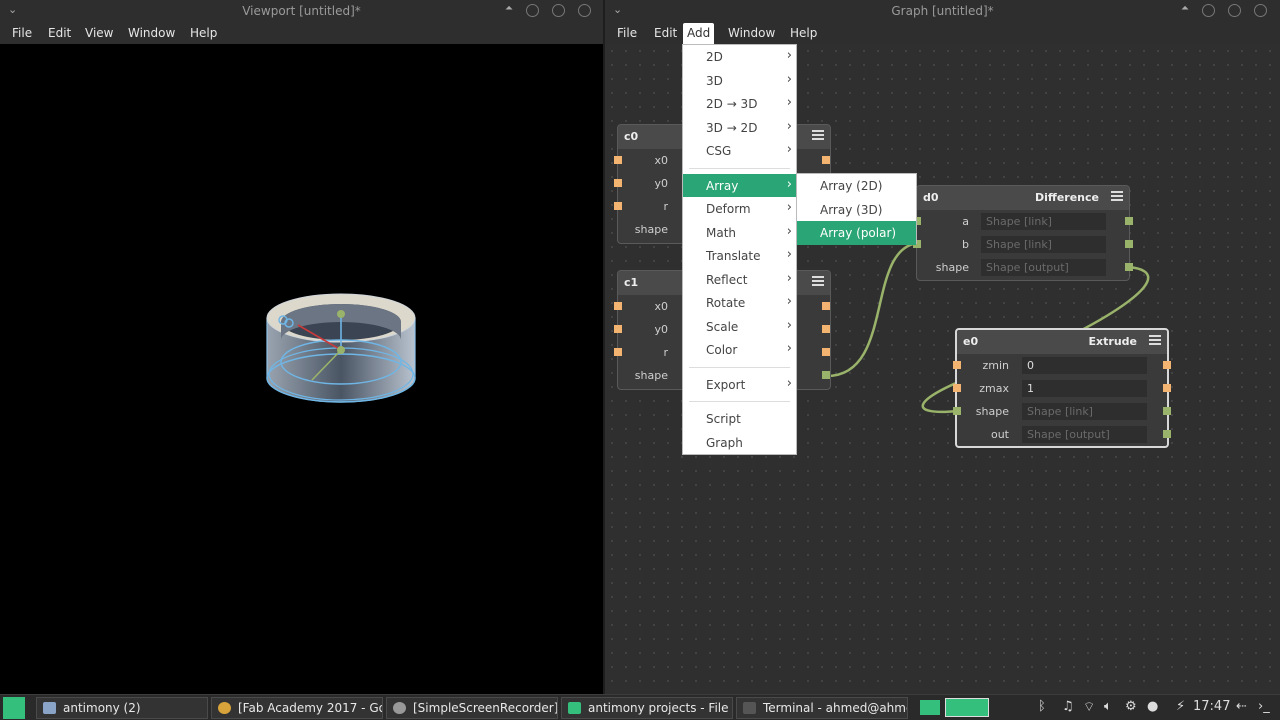 The height and width of the screenshot is (720, 1280). I want to click on add-menu-2d-to-3d: 2D → 3D ›, so click(739, 104).